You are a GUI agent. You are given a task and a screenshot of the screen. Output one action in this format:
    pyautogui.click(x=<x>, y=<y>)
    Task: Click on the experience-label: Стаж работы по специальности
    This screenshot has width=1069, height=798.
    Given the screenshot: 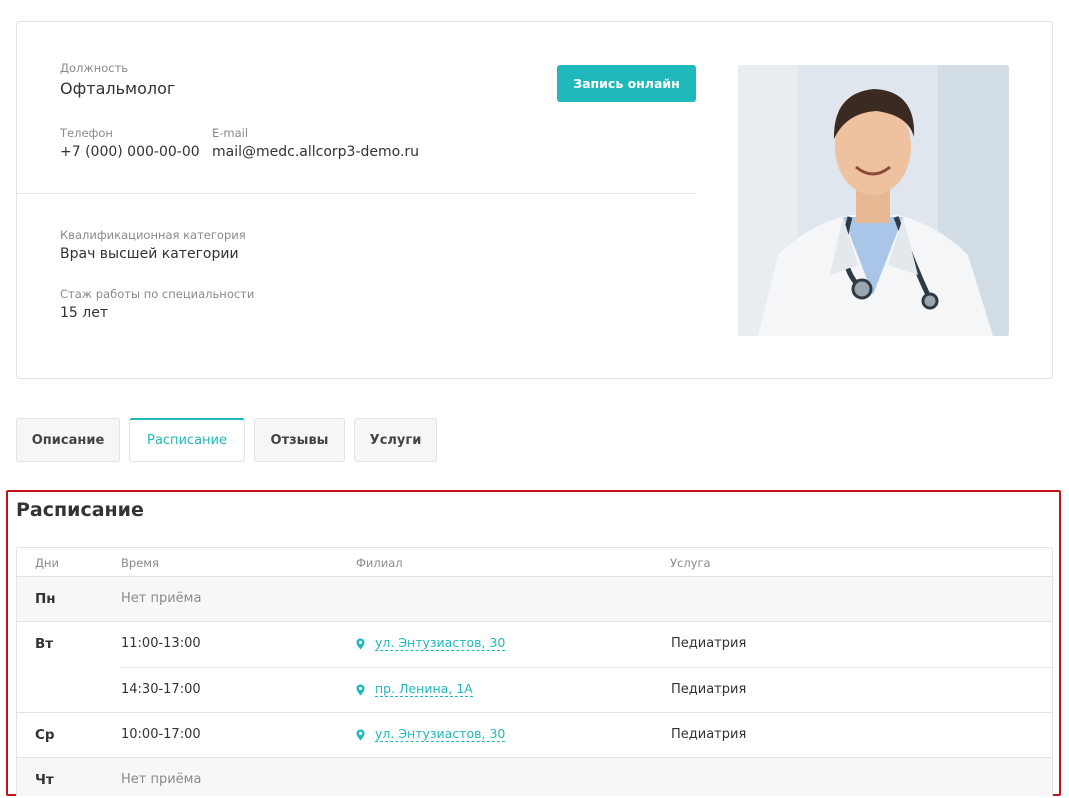 What is the action you would take?
    pyautogui.click(x=157, y=294)
    